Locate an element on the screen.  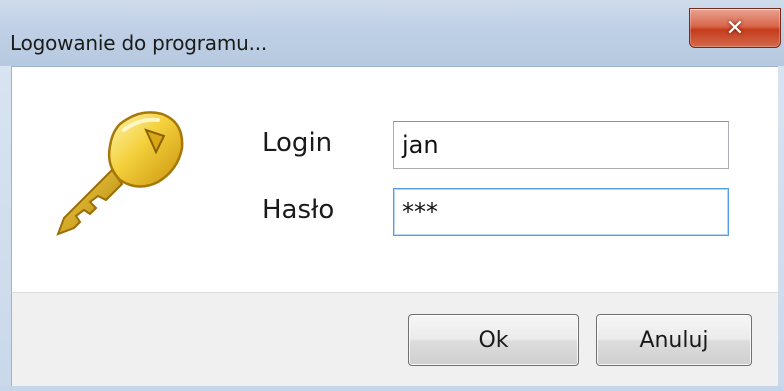
close-icon: ✕ is located at coordinates (735, 28).